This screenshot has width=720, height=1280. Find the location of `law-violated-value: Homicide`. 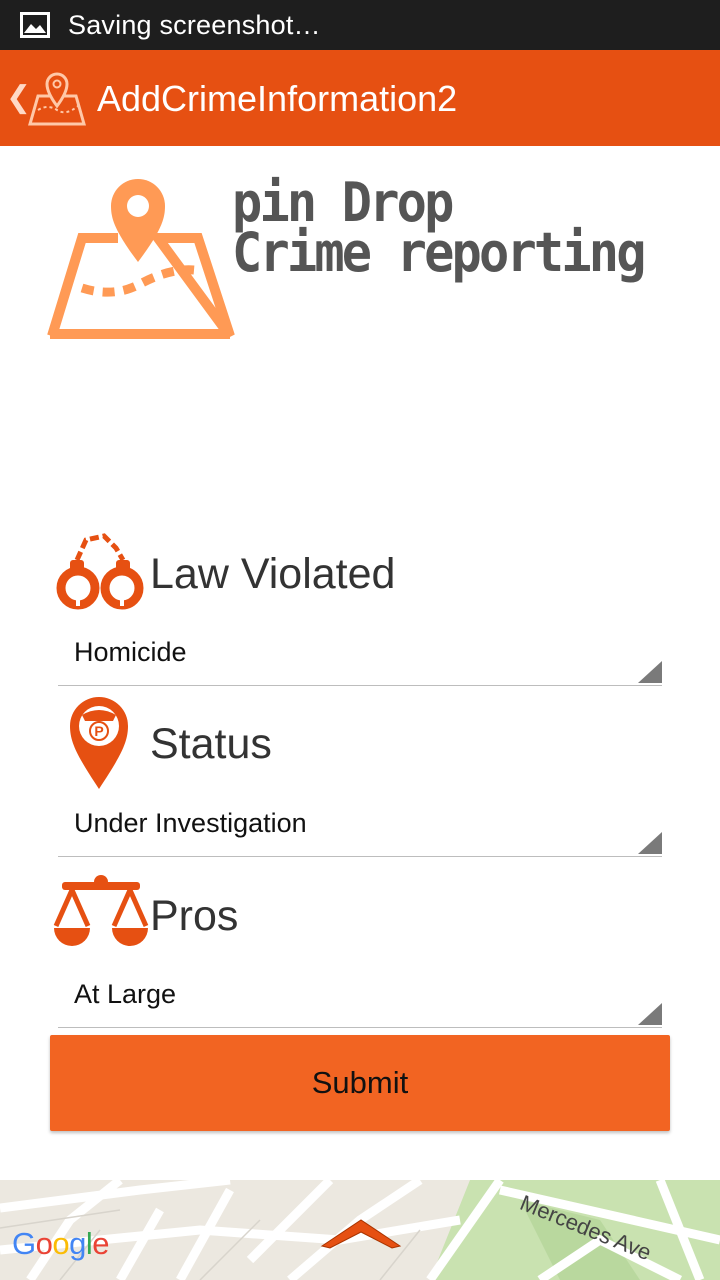

law-violated-value: Homicide is located at coordinates (130, 652).